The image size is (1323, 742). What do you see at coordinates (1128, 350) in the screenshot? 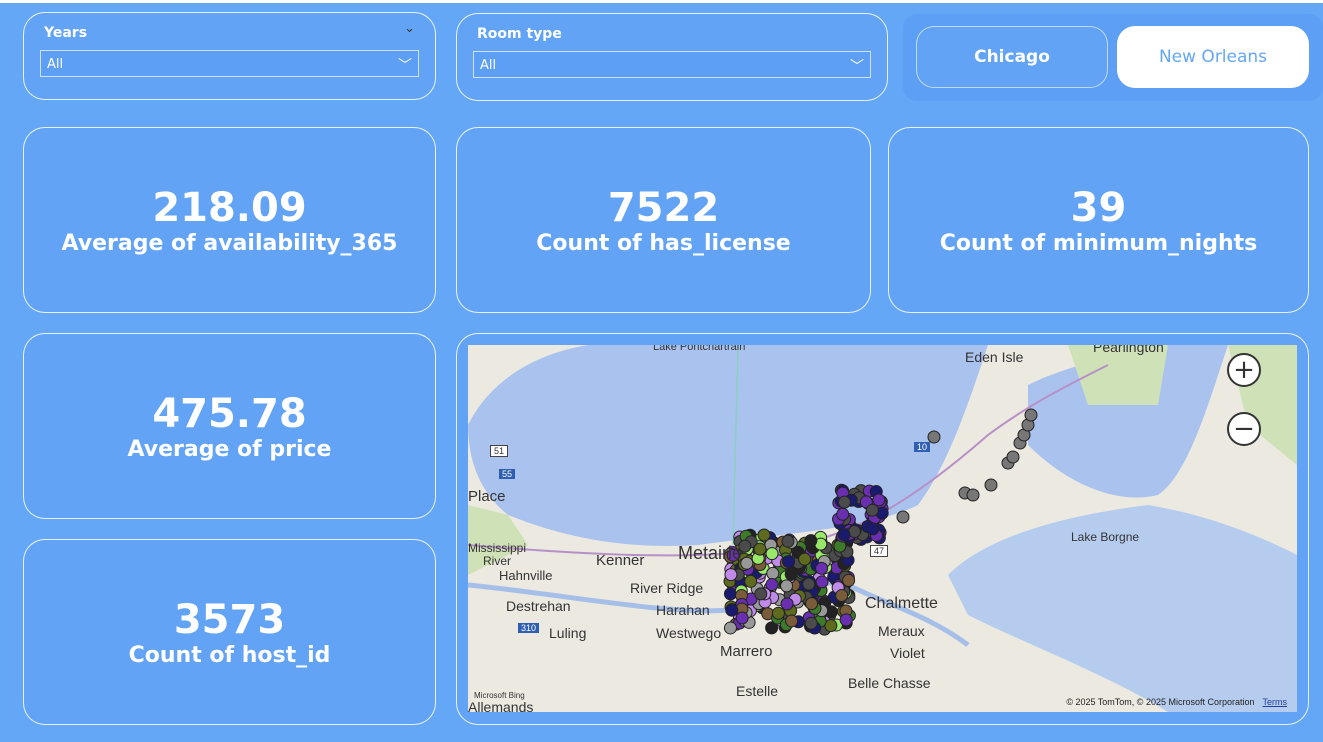
I see `map-label: Pearlington` at bounding box center [1128, 350].